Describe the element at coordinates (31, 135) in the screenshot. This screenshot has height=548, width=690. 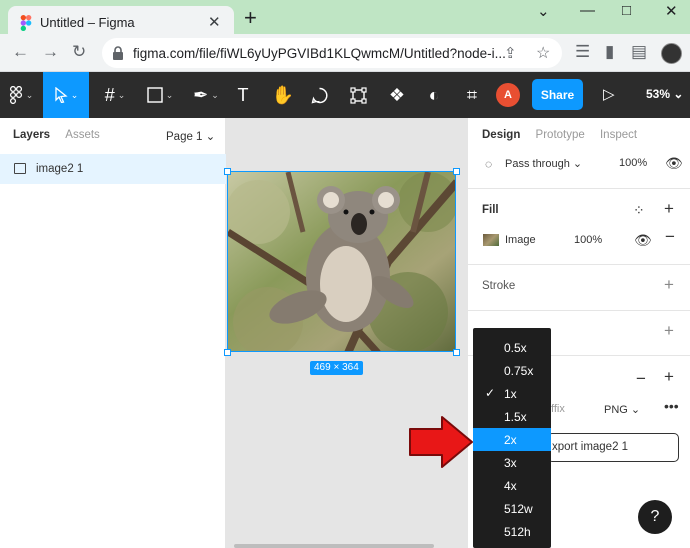
I see `tab-layers: Layers` at that location.